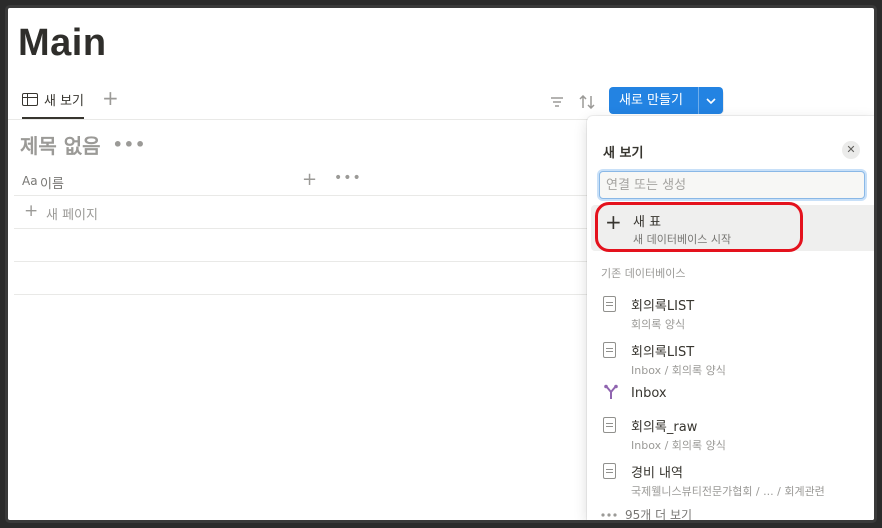  I want to click on tab-new-view: 새 보기, so click(53, 104).